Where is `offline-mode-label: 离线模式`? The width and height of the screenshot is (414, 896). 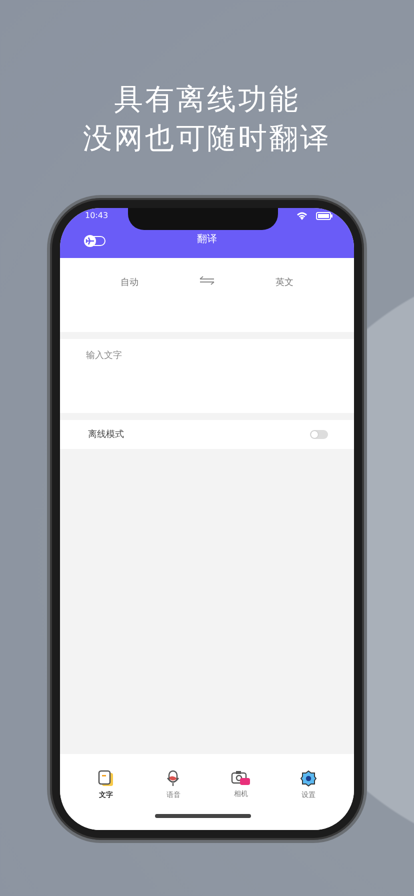
offline-mode-label: 离线模式 is located at coordinates (106, 434).